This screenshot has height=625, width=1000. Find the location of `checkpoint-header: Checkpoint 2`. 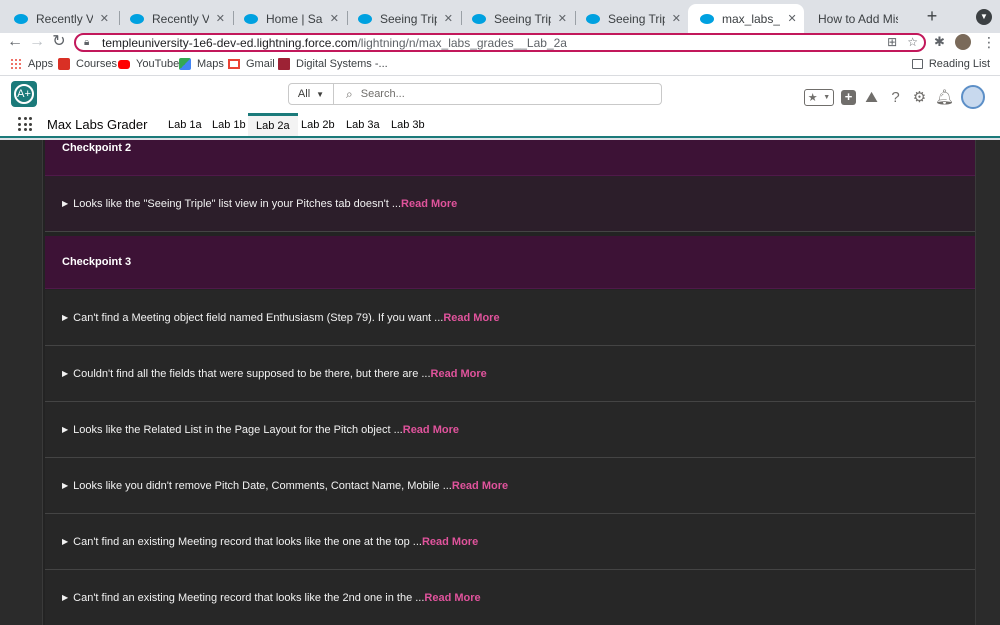

checkpoint-header: Checkpoint 2 is located at coordinates (510, 158).